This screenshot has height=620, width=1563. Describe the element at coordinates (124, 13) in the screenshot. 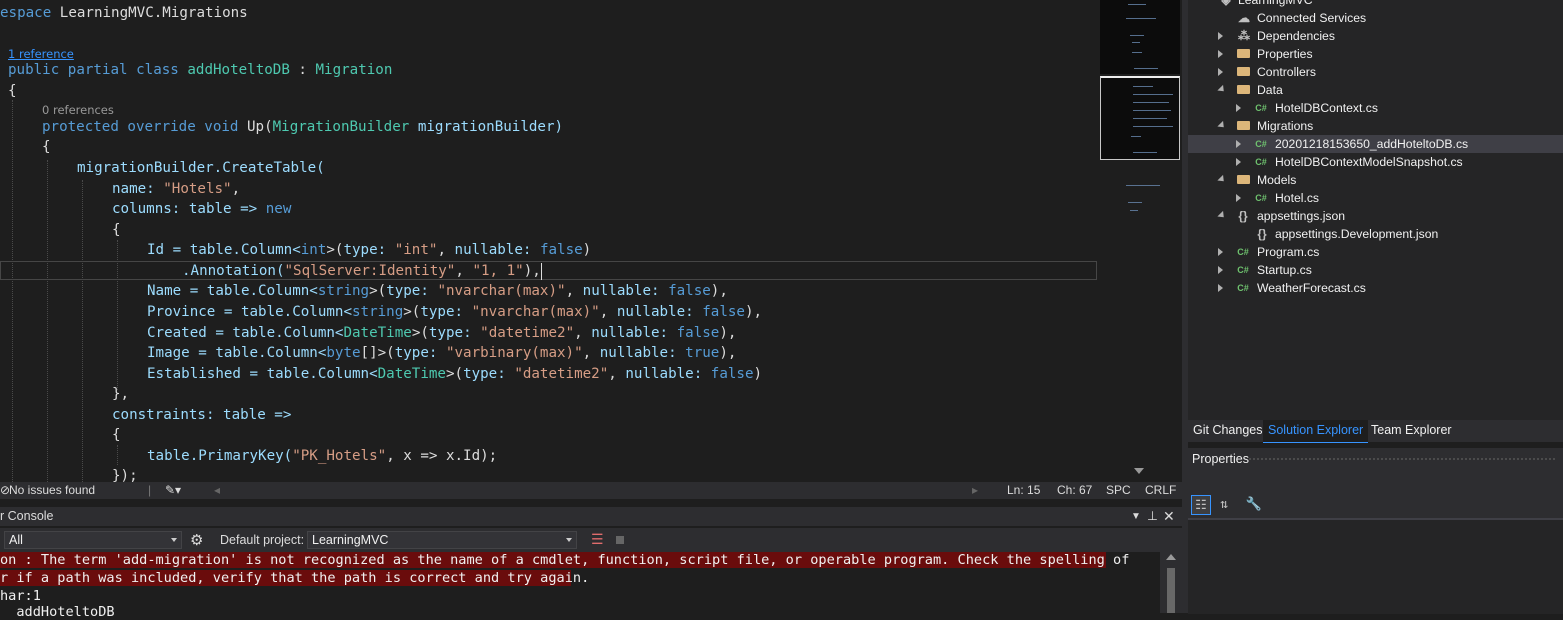

I see `code-line-namespace: espace LearningMVC.Migrations` at that location.